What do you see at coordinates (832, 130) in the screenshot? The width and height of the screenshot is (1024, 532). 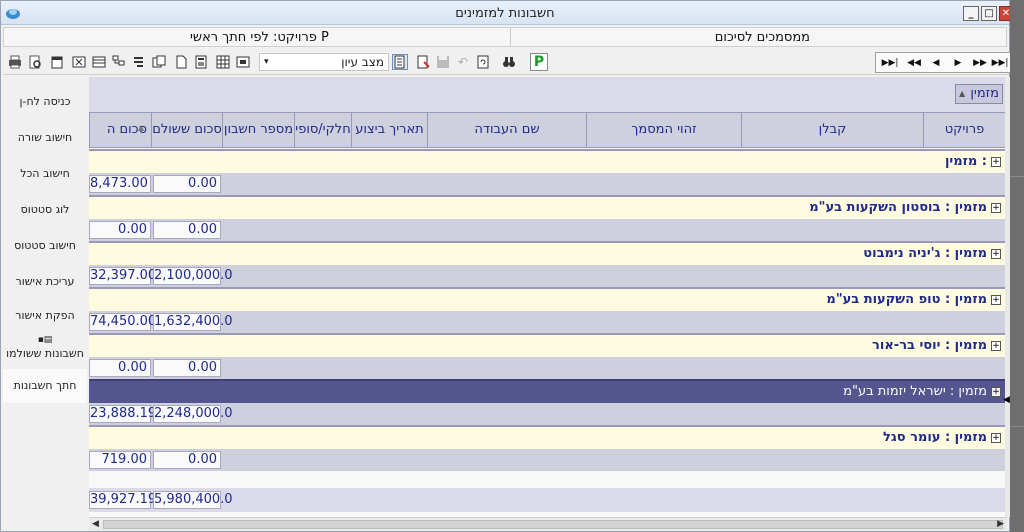 I see `col-header-contractor: קבלן` at bounding box center [832, 130].